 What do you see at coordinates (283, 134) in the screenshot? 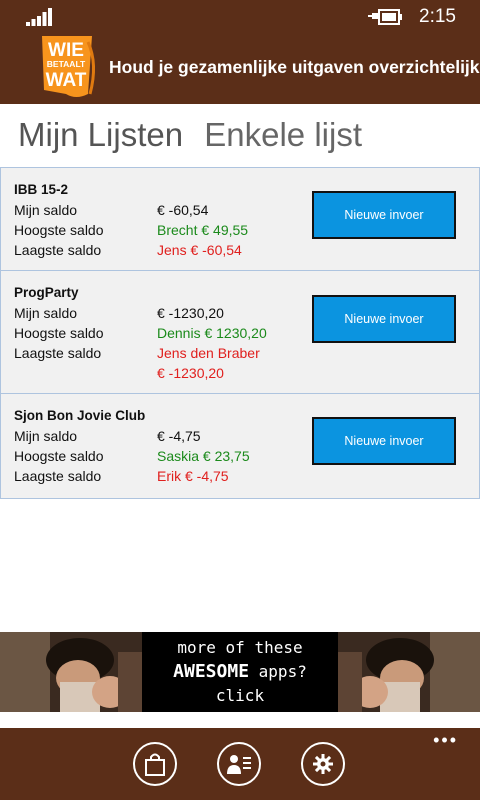
I see `pivot-tab-enkele-lijst: Enkele lijst` at bounding box center [283, 134].